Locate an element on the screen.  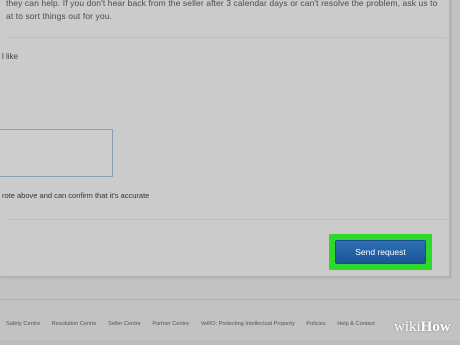
send-button-highlight: Send request is located at coordinates (380, 252).